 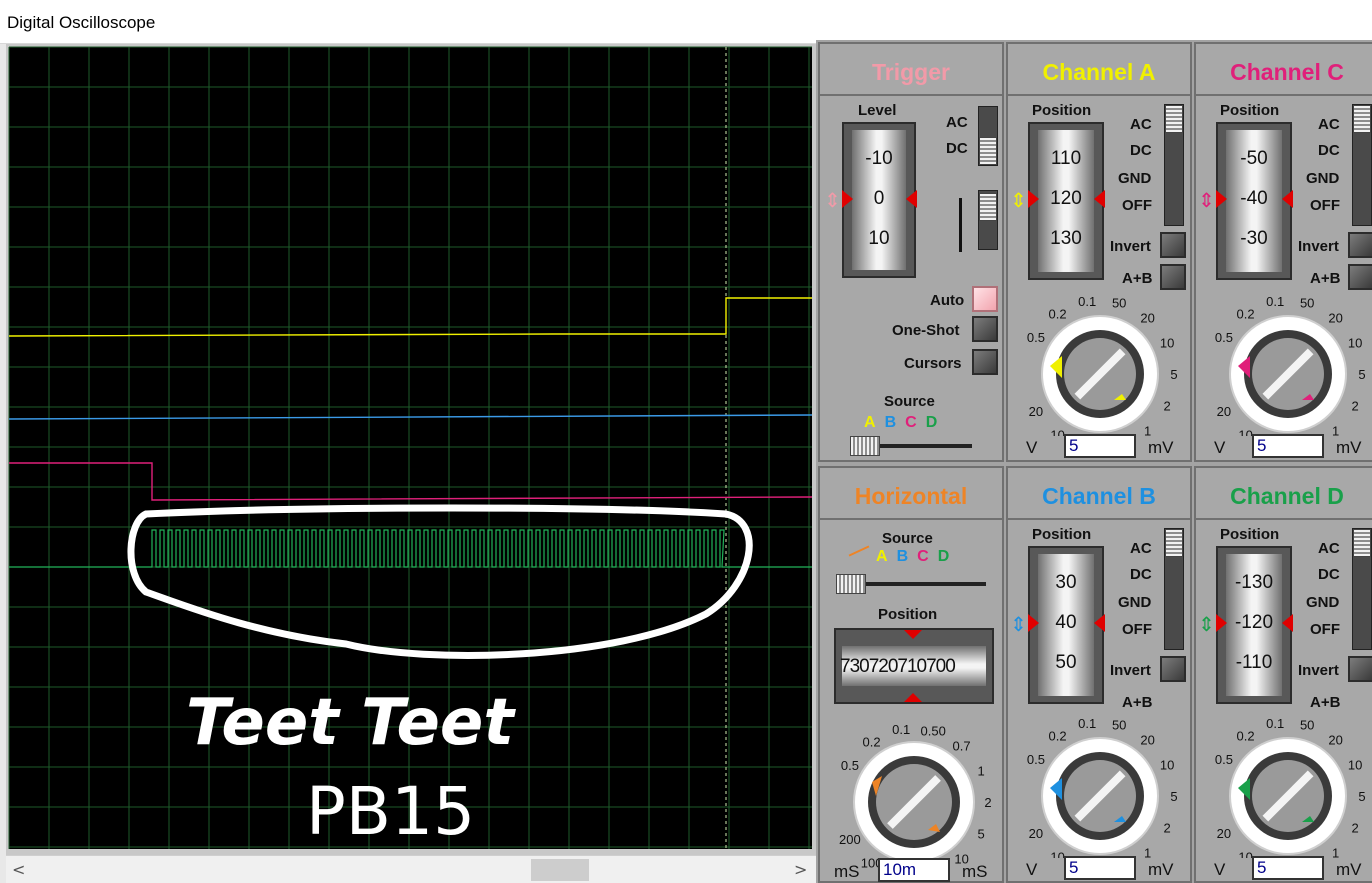 I want to click on channel-d-position-drum: -130 -120 -110, so click(x=1254, y=625).